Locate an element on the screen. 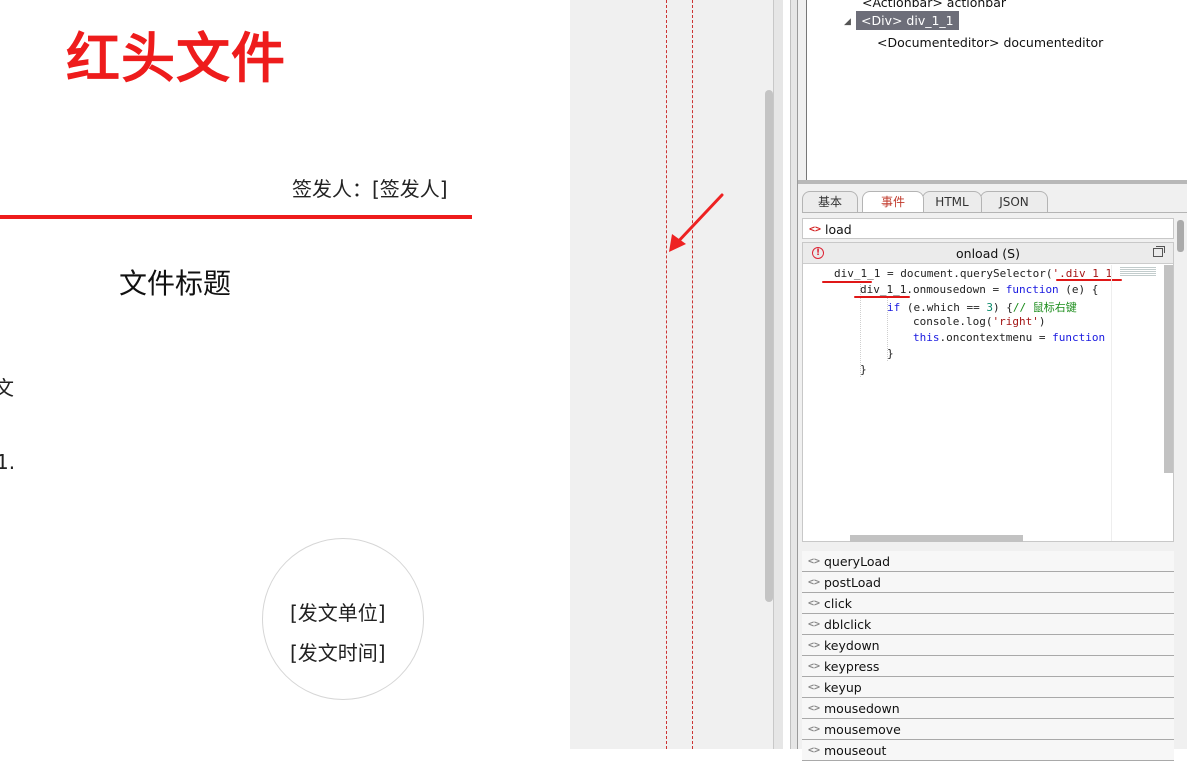  error-icon: ! is located at coordinates (818, 253).